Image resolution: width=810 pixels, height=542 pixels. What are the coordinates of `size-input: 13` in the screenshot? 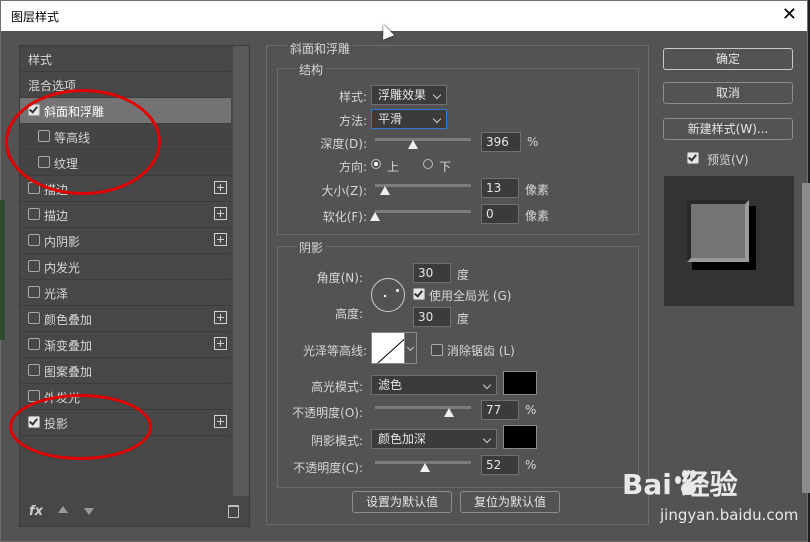 It's located at (500, 188).